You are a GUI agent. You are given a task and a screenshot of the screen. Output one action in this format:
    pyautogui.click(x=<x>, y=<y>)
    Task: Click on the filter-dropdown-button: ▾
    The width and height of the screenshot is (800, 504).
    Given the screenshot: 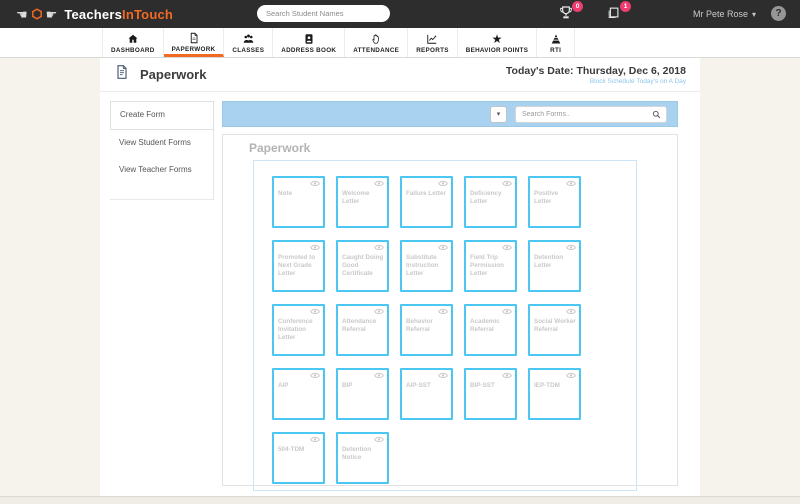 What is the action you would take?
    pyautogui.click(x=498, y=114)
    